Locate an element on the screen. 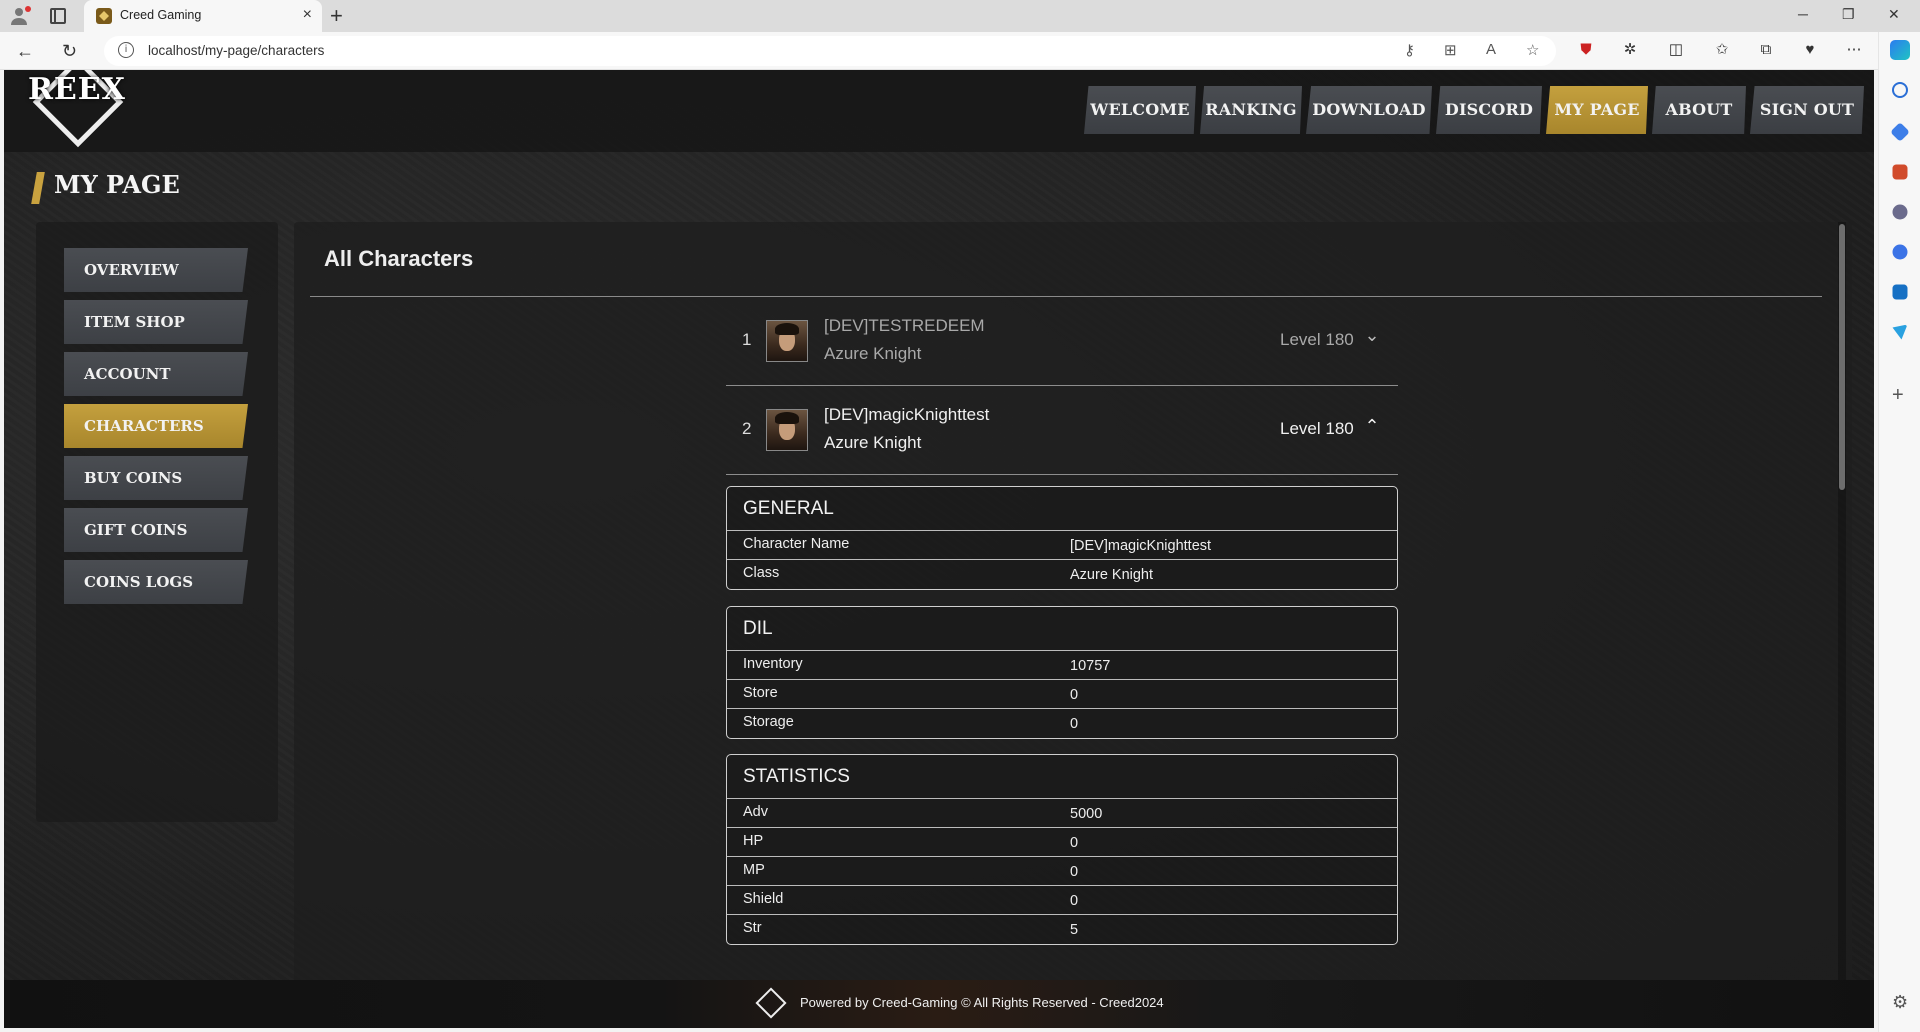 This screenshot has width=1920, height=1032. new-tab-icon: + is located at coordinates (336, 16).